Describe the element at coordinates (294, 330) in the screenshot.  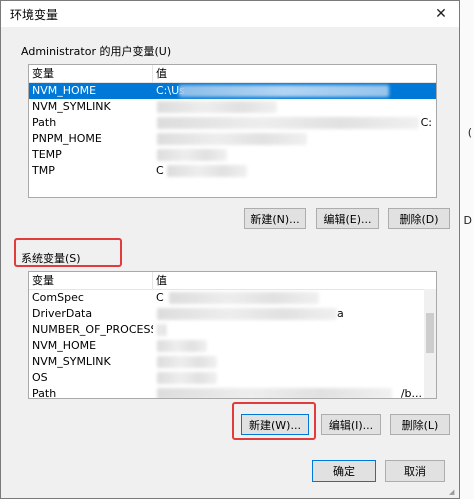
I see `var-value` at that location.